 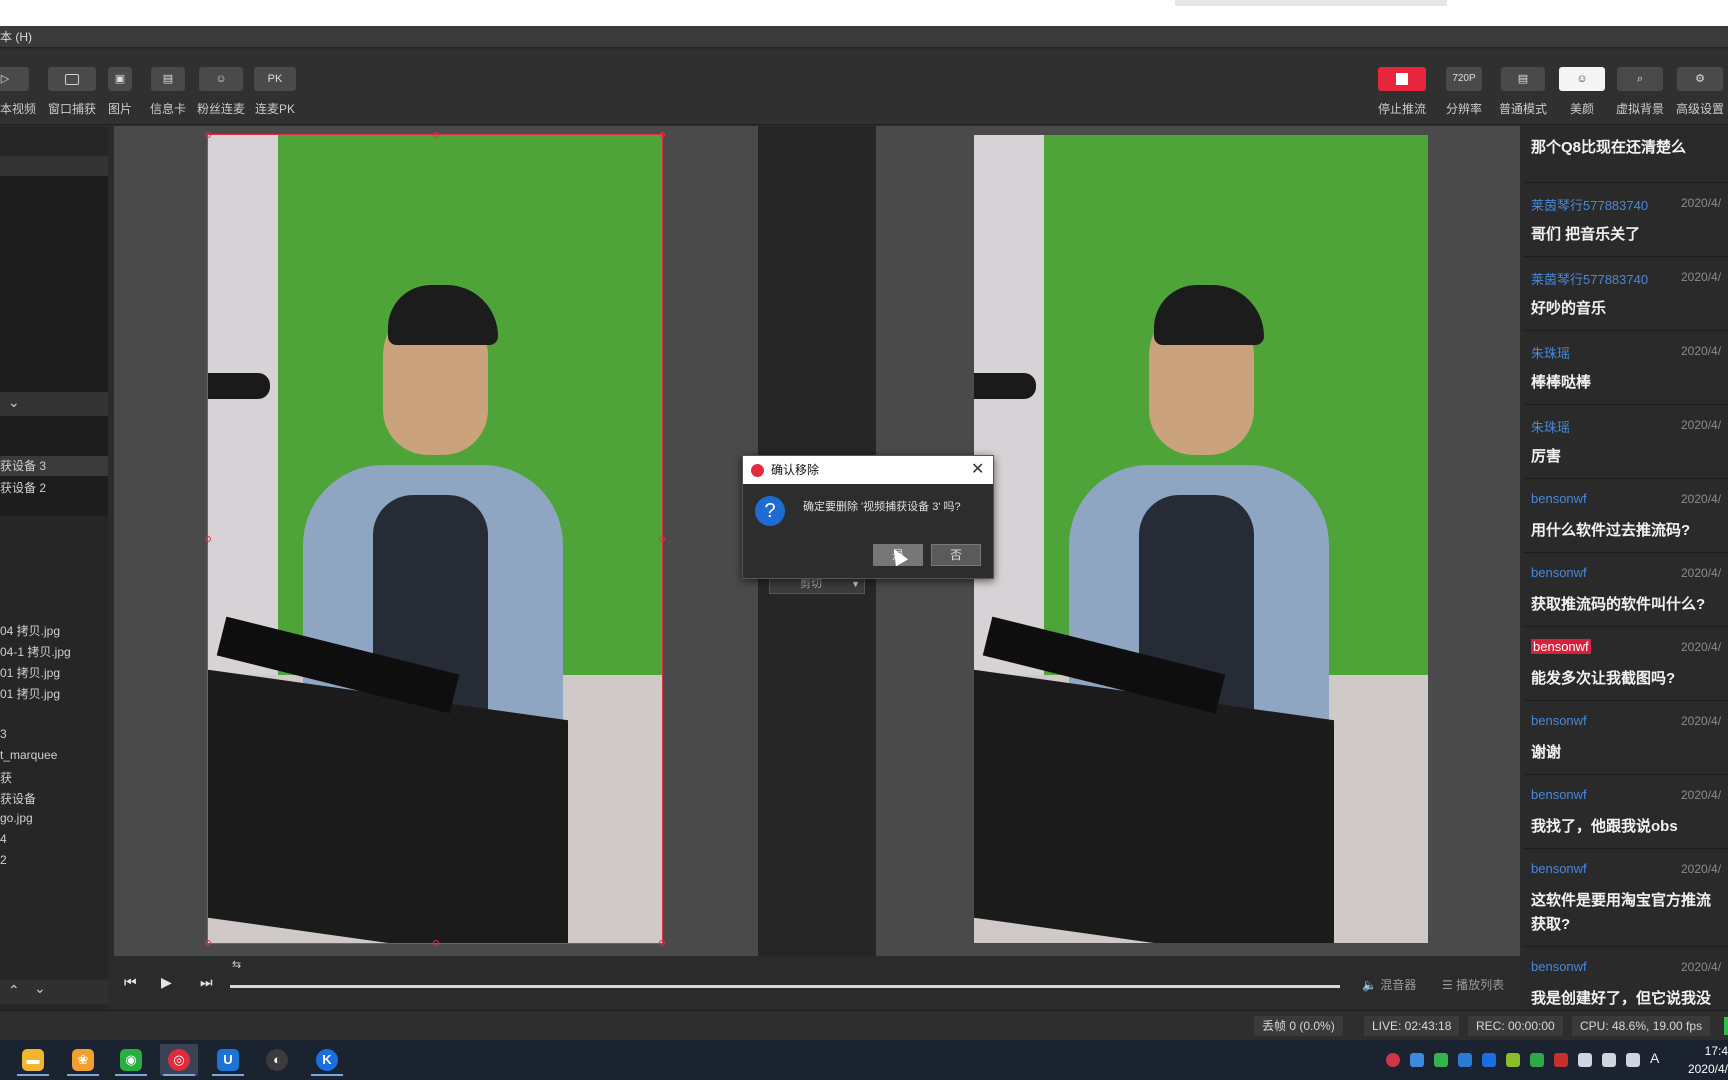 I want to click on playlist-button: ☰ 播放列表, so click(x=1473, y=984).